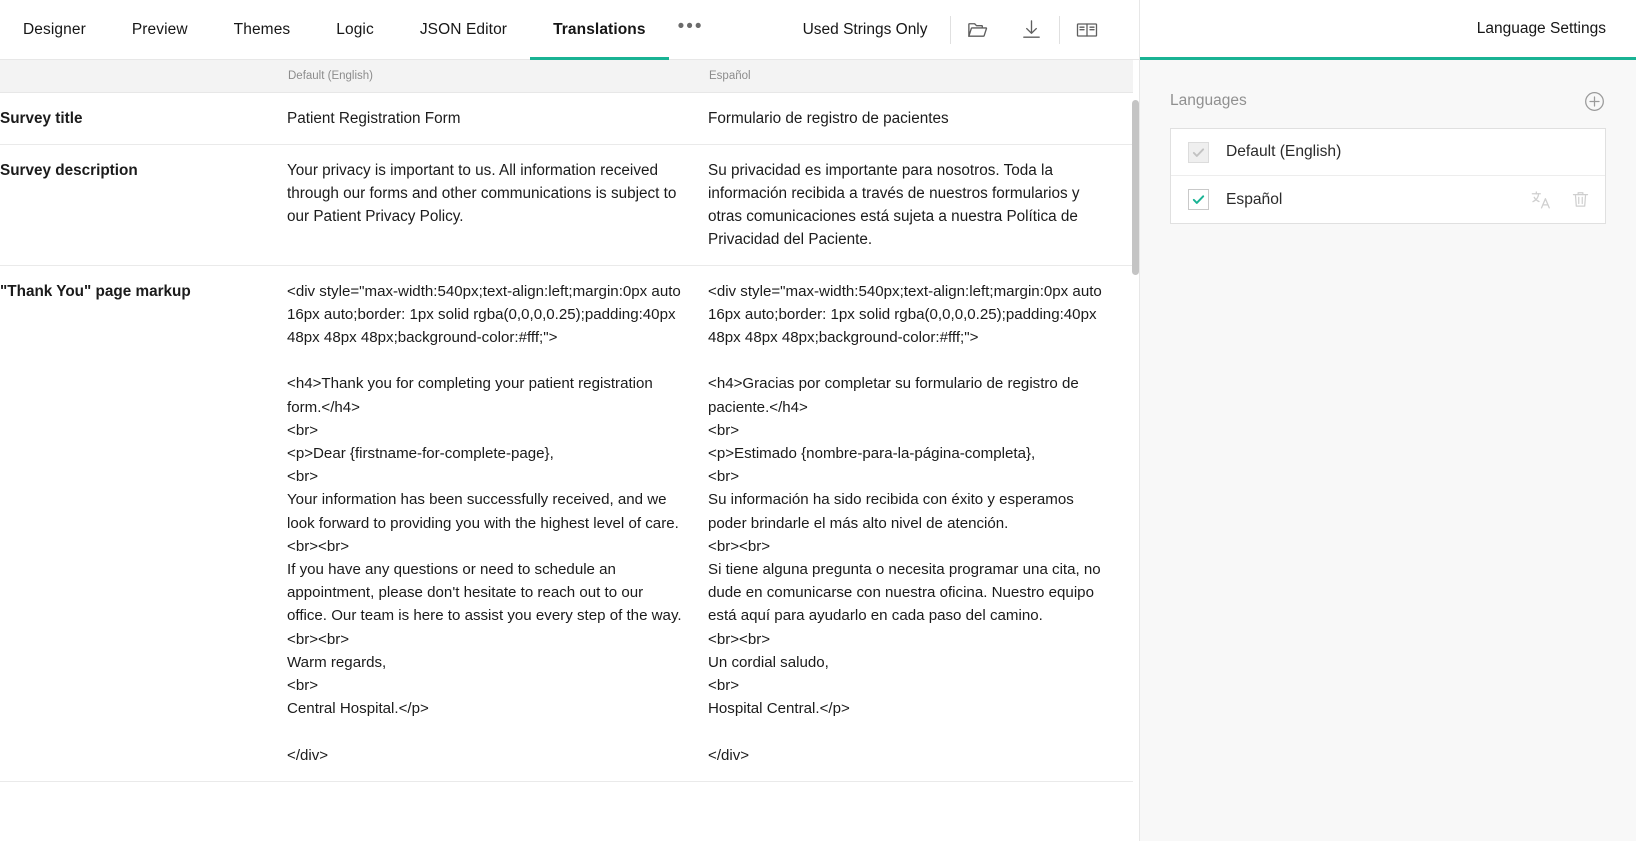  I want to click on language-name-espanol: Español, so click(1254, 199).